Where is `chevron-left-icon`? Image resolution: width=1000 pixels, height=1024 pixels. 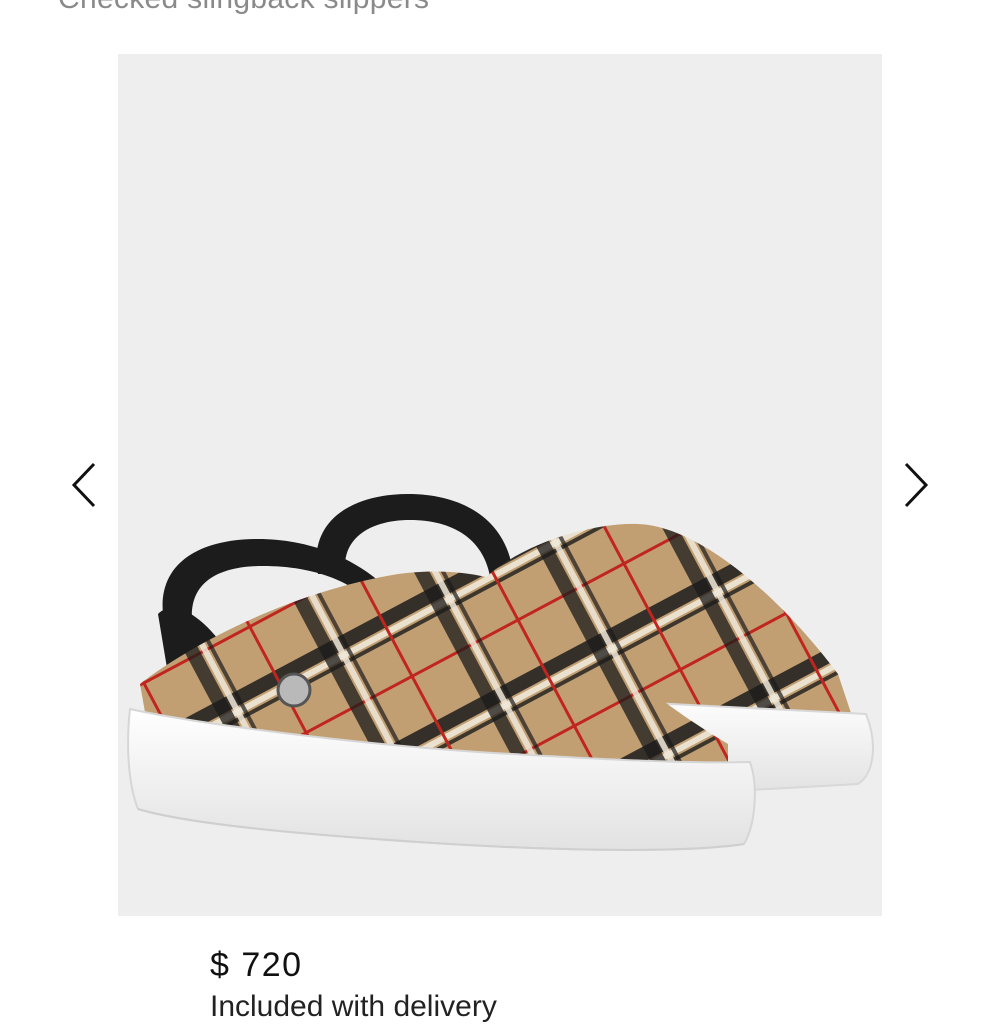 chevron-left-icon is located at coordinates (83, 485).